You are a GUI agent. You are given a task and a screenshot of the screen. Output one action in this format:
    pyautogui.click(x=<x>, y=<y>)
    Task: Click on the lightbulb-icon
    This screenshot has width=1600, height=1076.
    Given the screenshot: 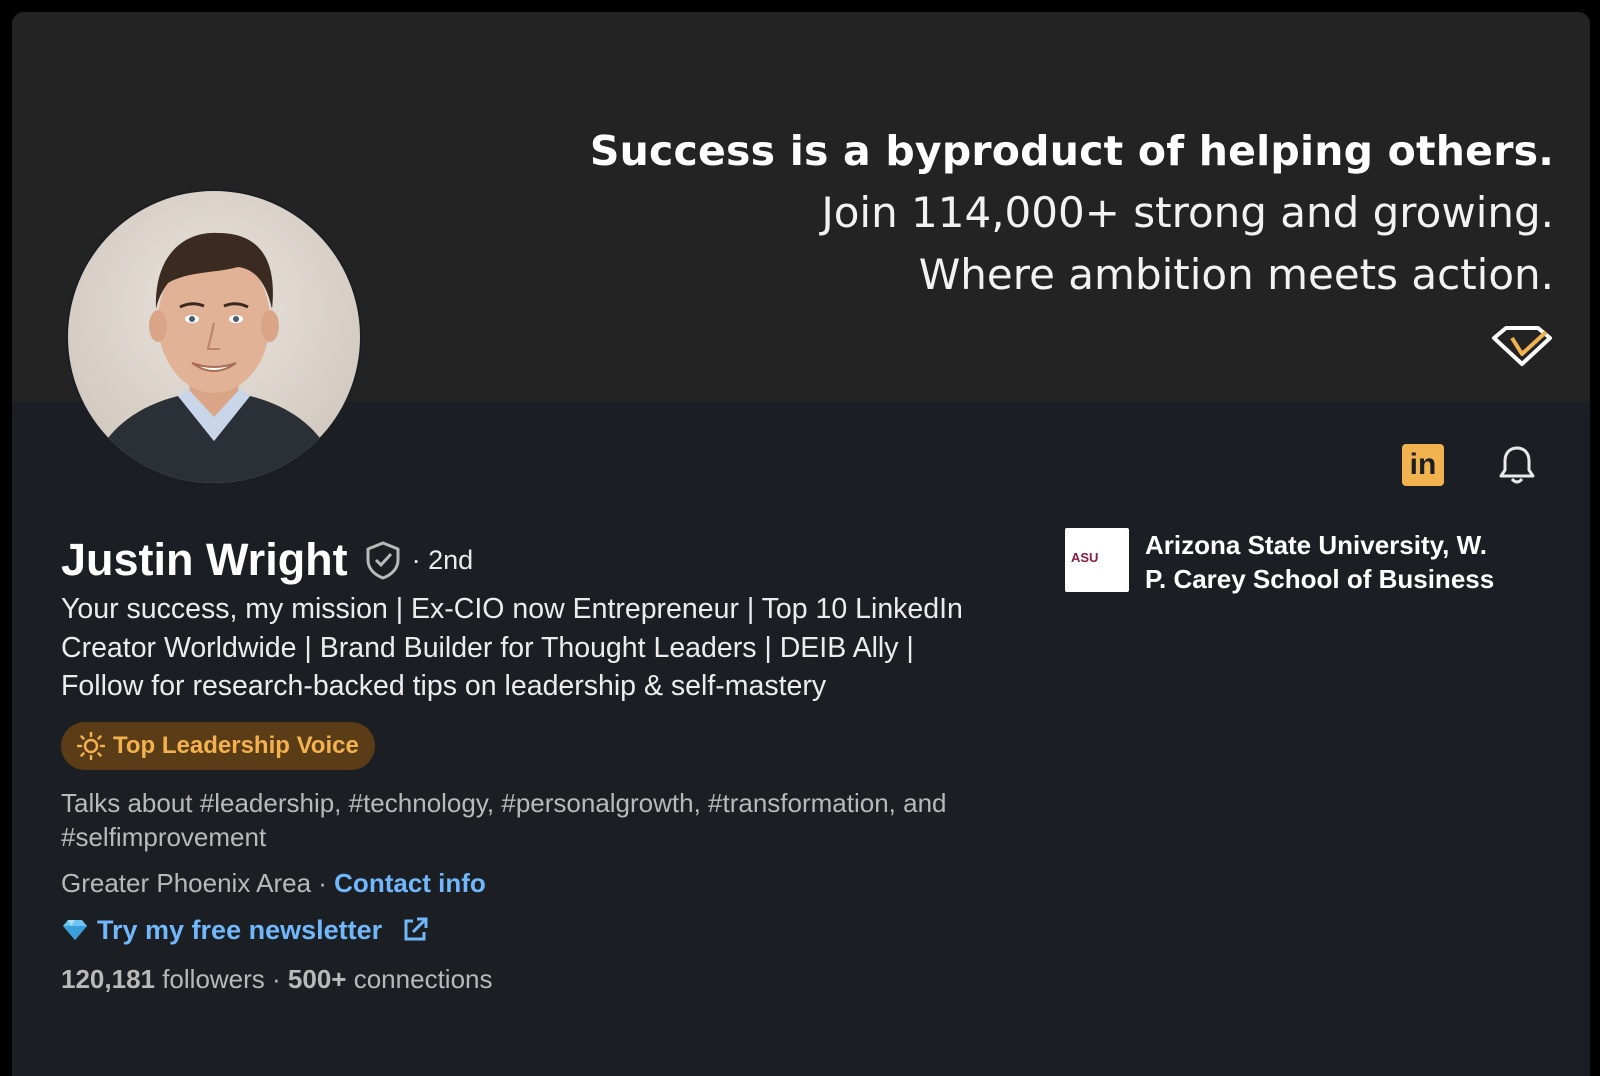 What is the action you would take?
    pyautogui.click(x=91, y=745)
    